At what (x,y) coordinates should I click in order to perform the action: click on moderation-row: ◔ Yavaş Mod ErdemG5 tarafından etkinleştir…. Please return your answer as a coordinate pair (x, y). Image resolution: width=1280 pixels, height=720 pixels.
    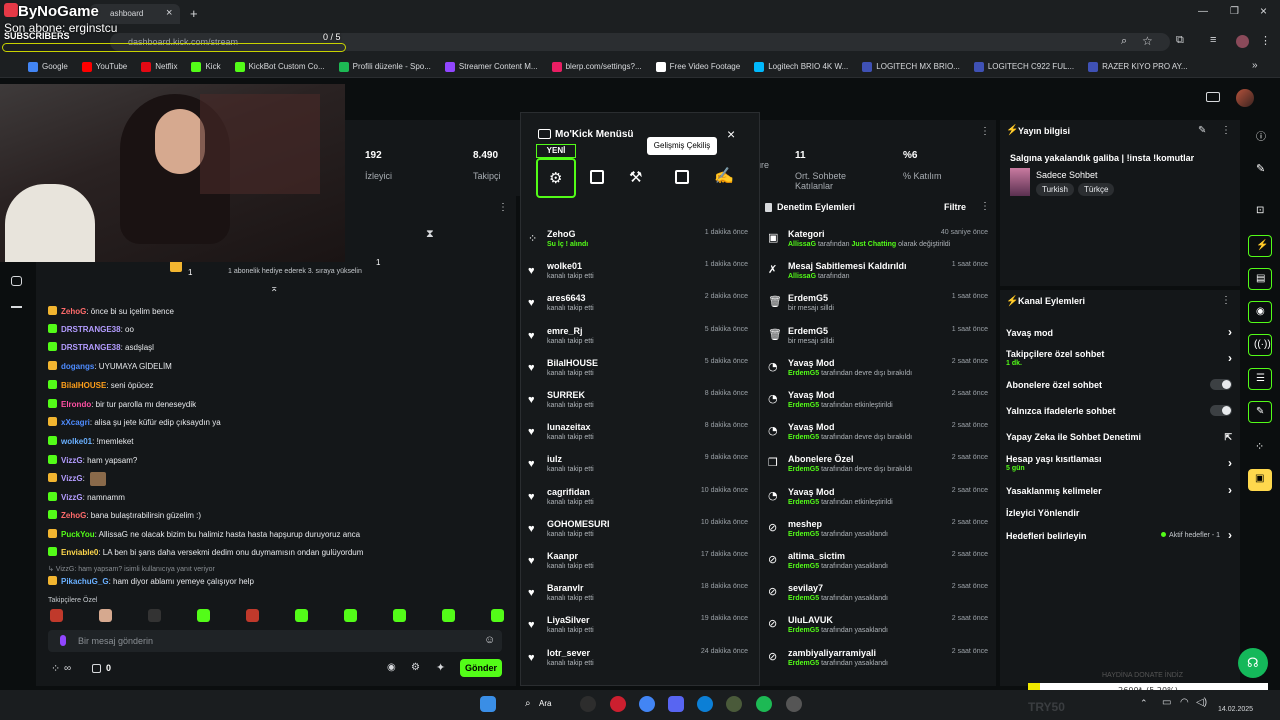
    Looking at the image, I should click on (879, 406).